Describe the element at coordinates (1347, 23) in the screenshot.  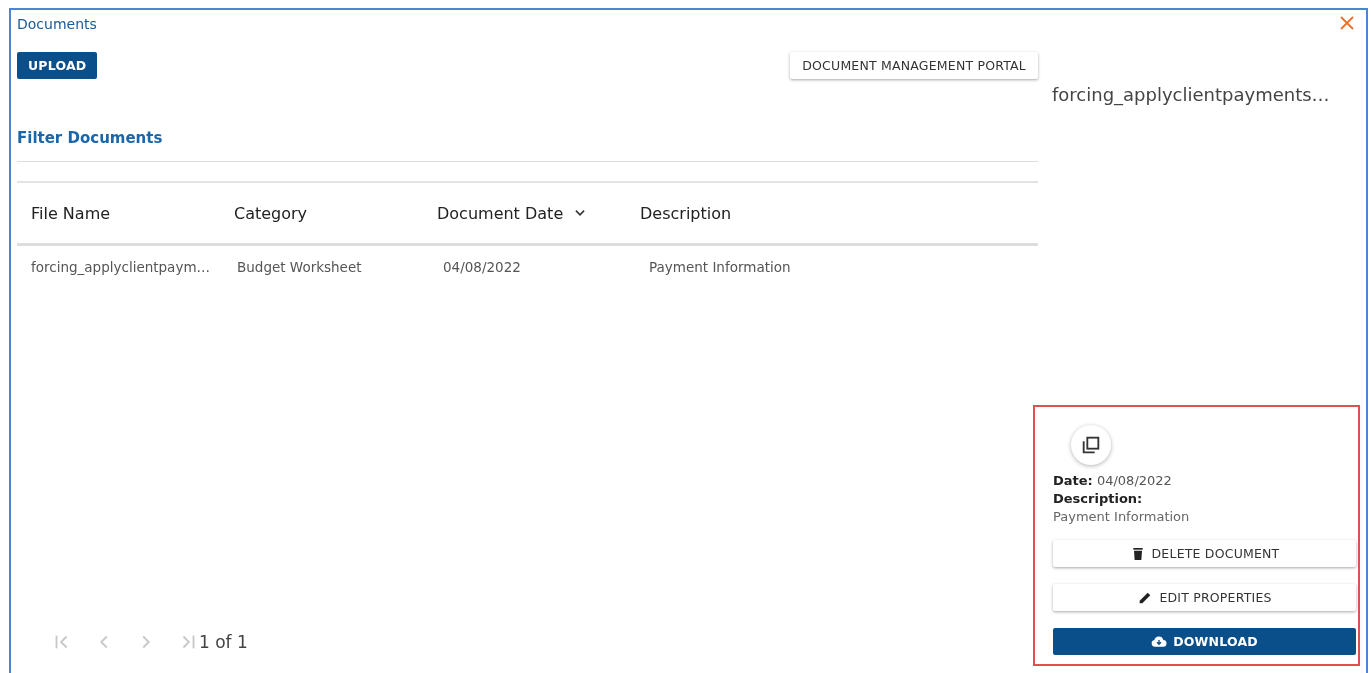
I see `close-icon` at that location.